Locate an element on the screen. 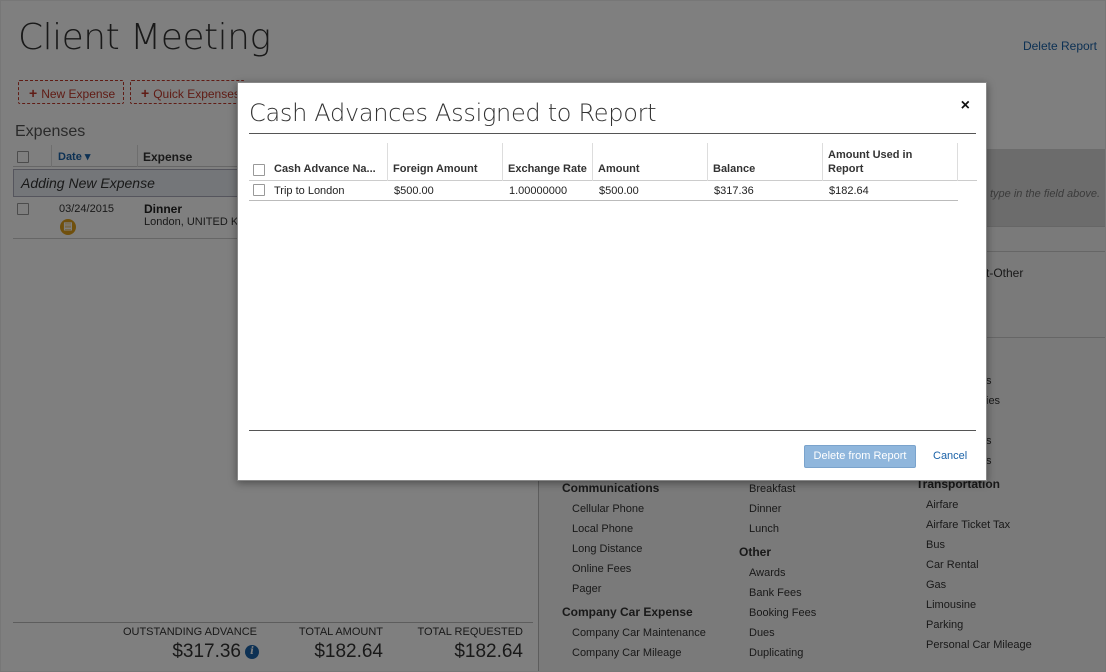 The width and height of the screenshot is (1106, 672). col-amount: Amount is located at coordinates (619, 169).